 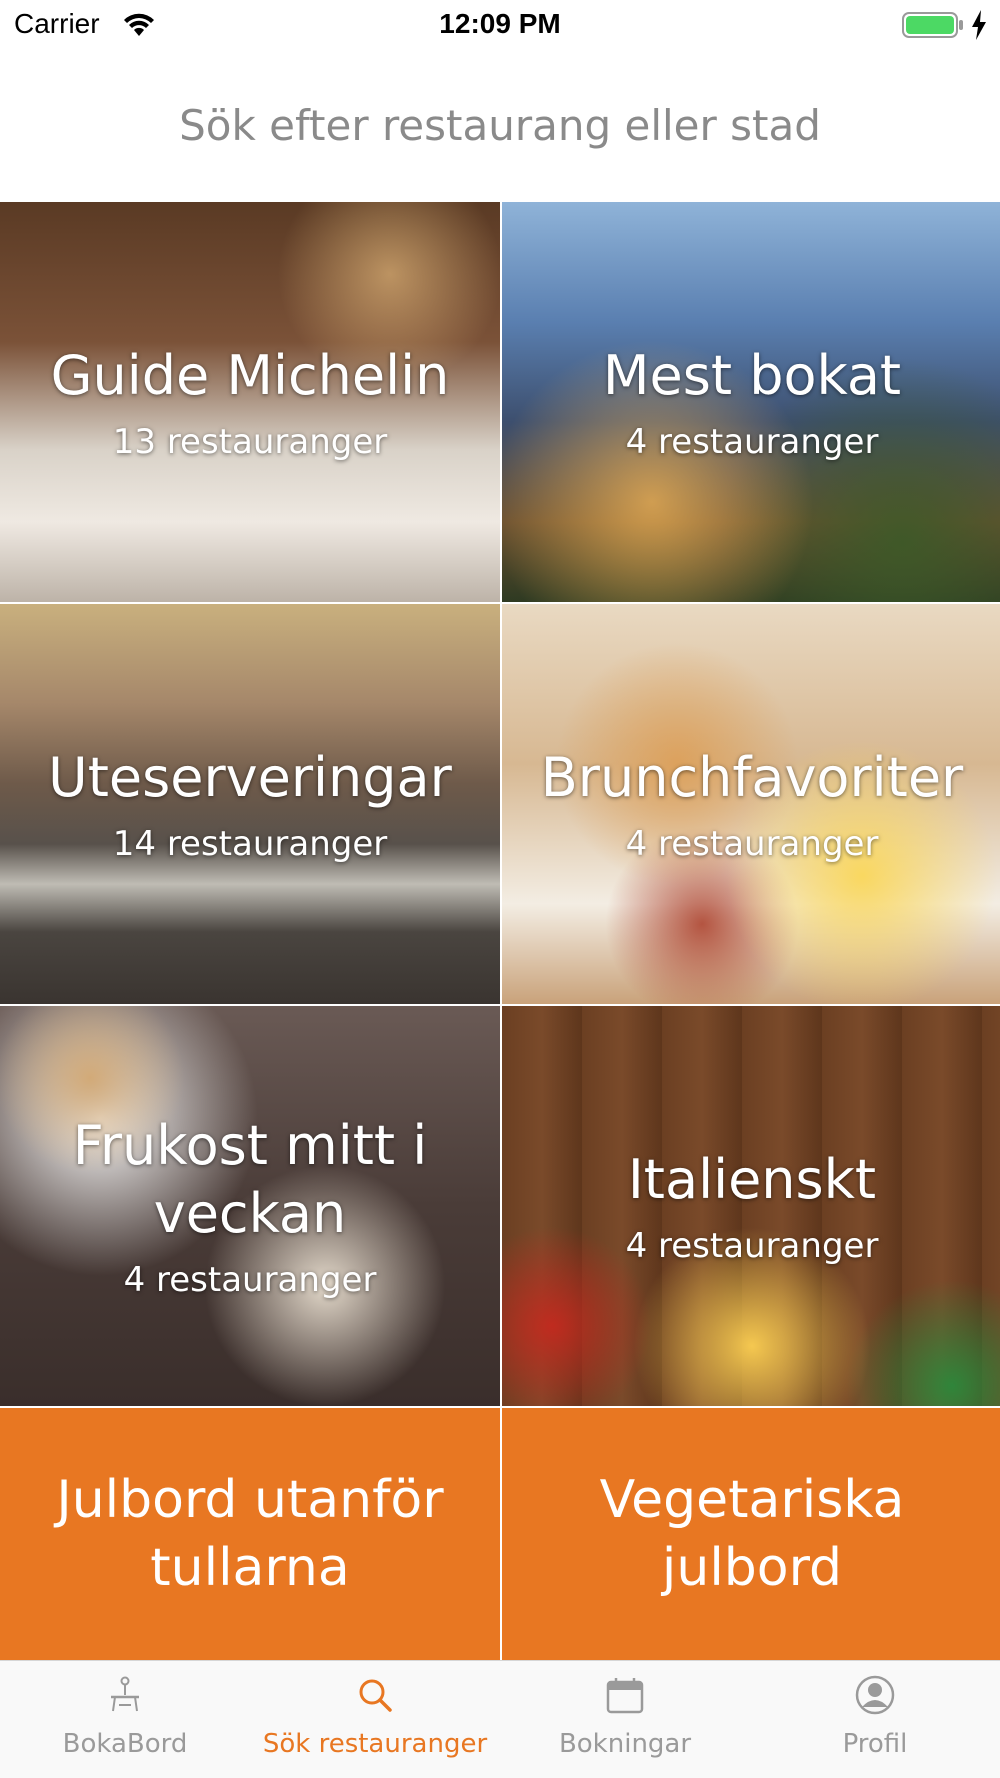 What do you see at coordinates (625, 1744) in the screenshot?
I see `tab-label: Bokningar` at bounding box center [625, 1744].